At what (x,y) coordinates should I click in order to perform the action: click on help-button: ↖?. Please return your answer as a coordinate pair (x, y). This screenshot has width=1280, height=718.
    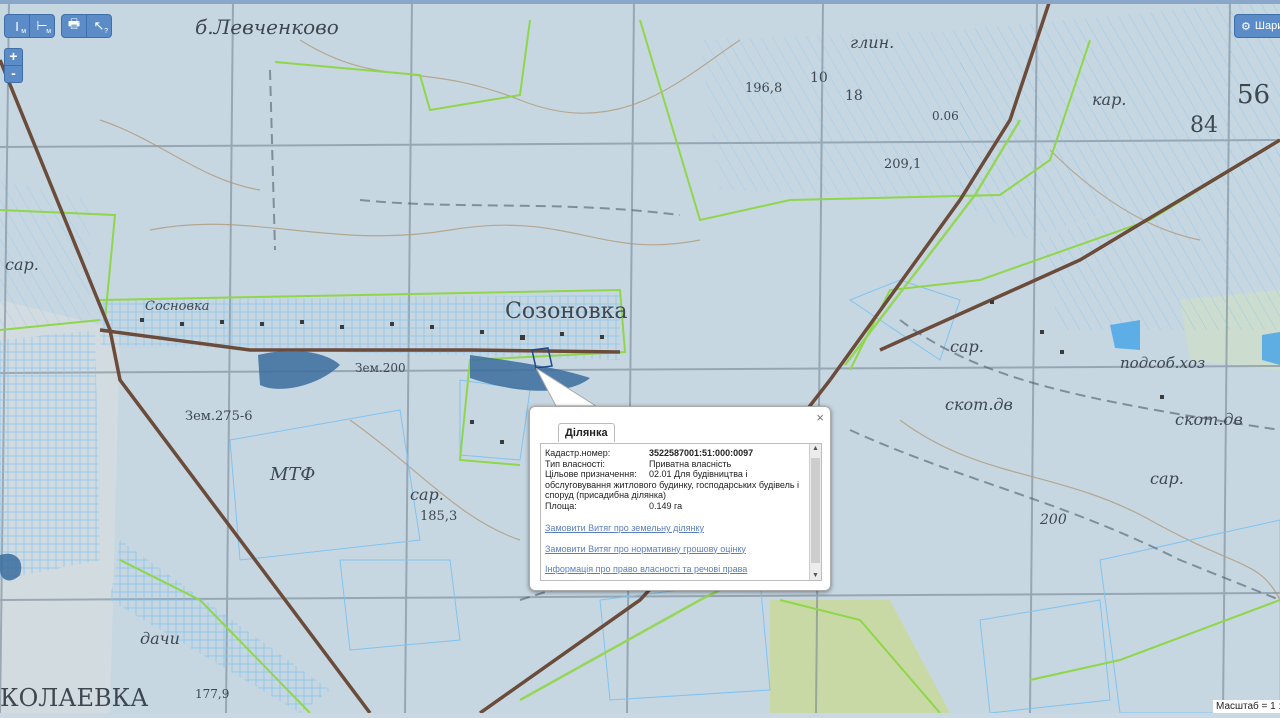
    Looking at the image, I should click on (99, 26).